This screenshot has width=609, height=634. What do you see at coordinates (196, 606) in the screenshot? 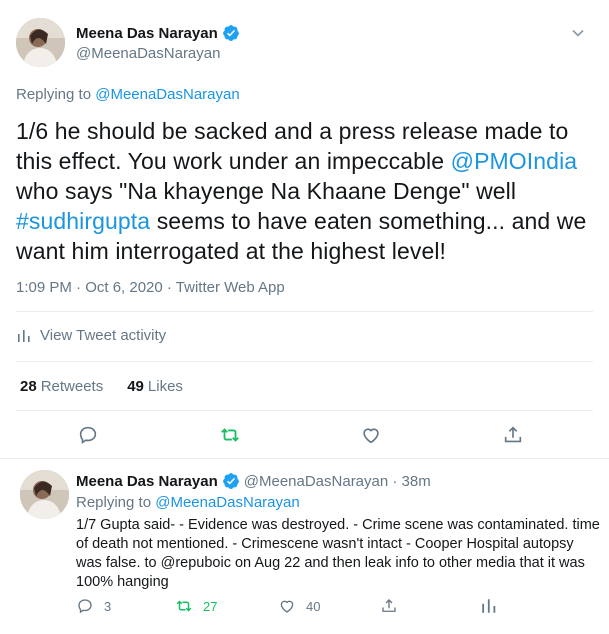
I see `retweet-button: 27` at bounding box center [196, 606].